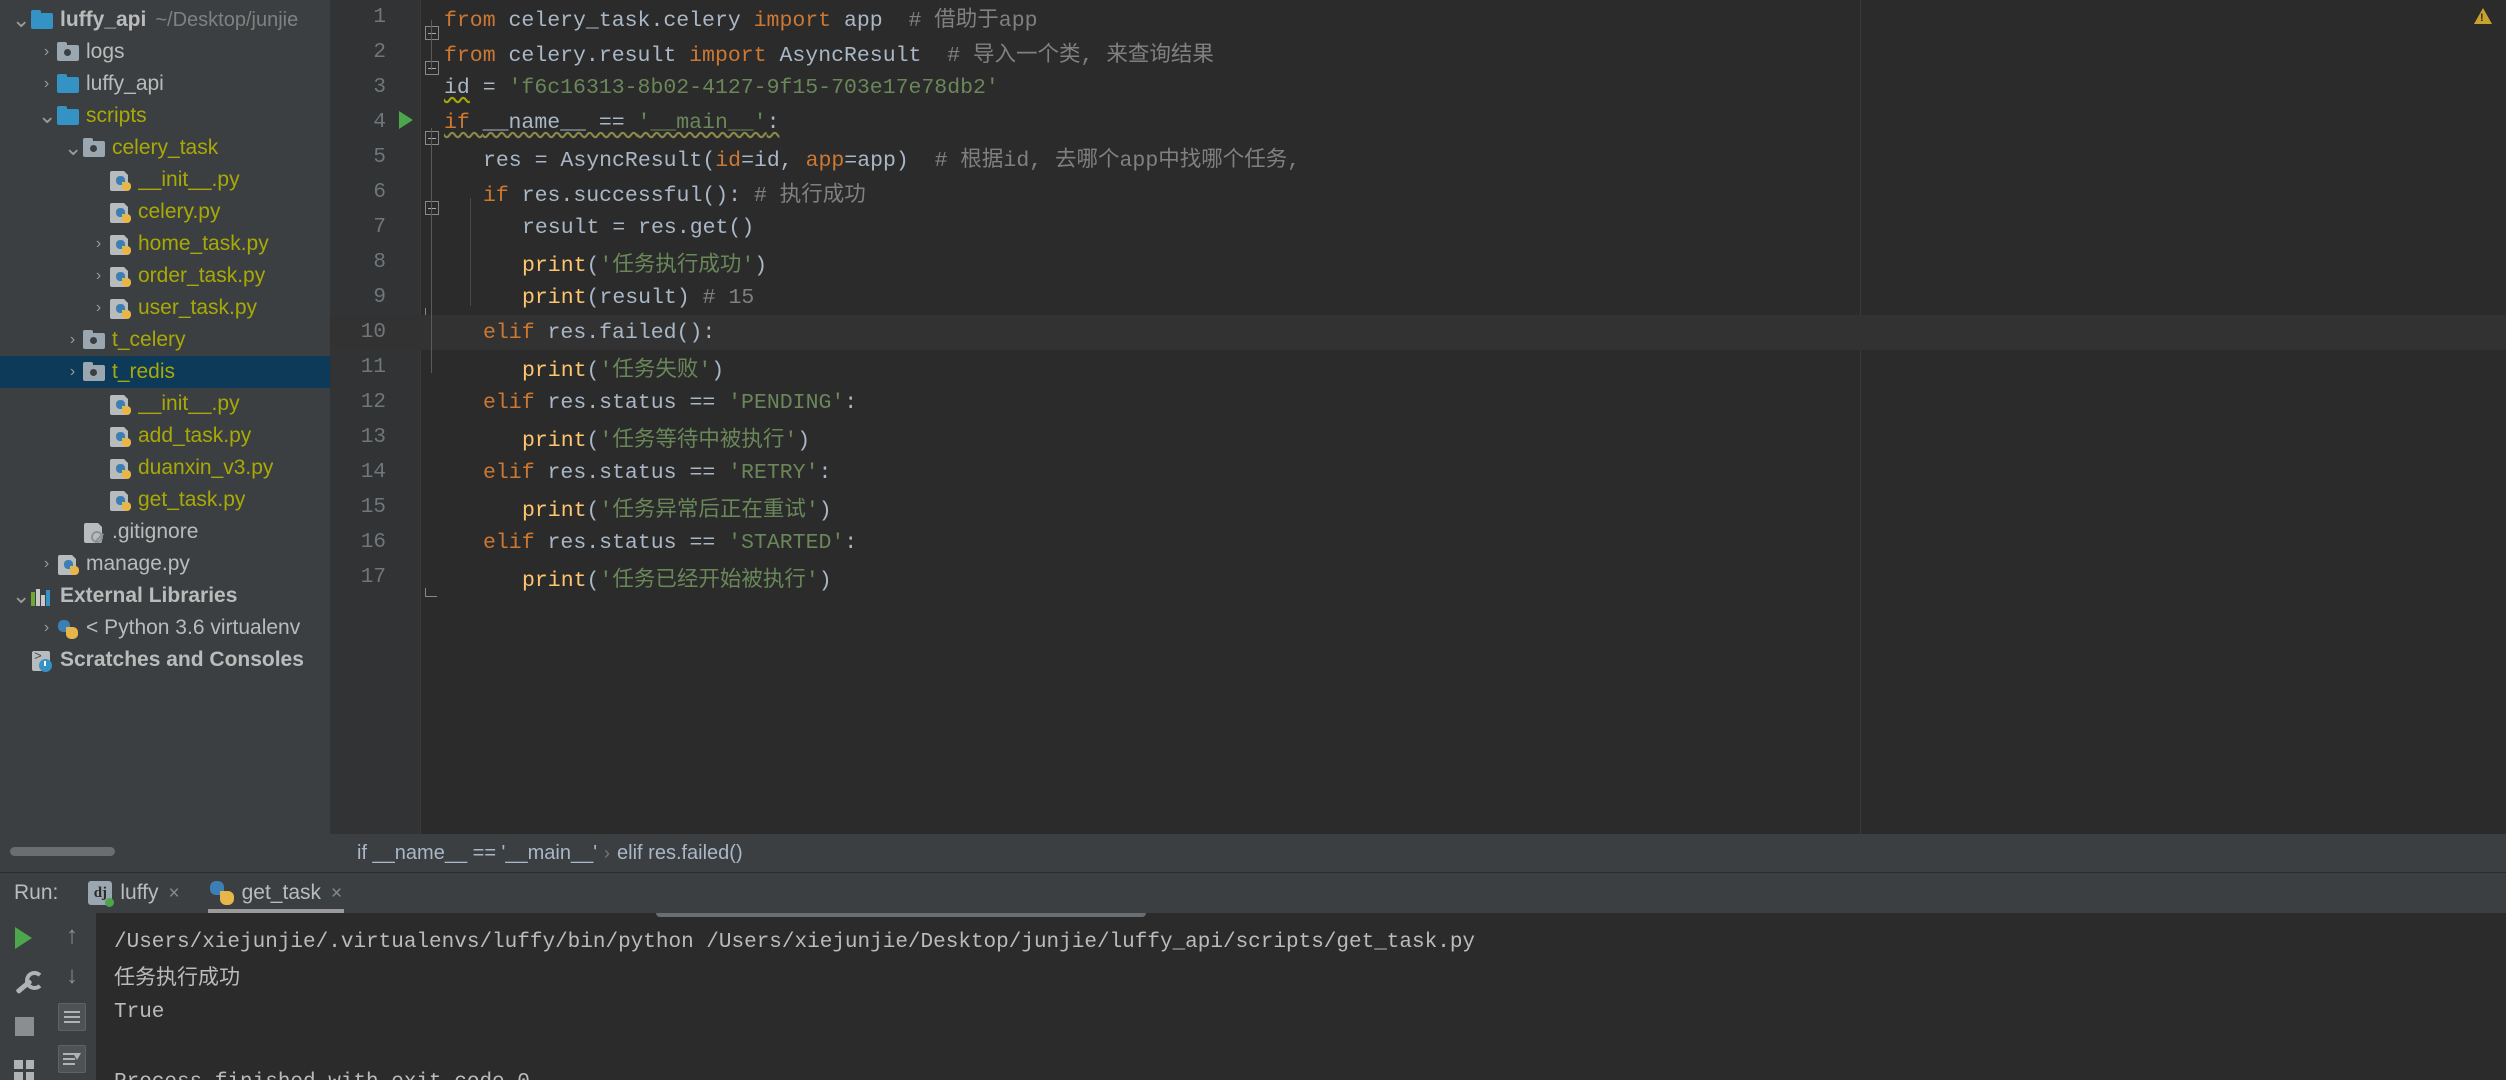 The width and height of the screenshot is (2506, 1080). What do you see at coordinates (165, 20) in the screenshot?
I see `tree-item-luffy-api: ⌄ luffy_api ~/Desktop/junjie` at bounding box center [165, 20].